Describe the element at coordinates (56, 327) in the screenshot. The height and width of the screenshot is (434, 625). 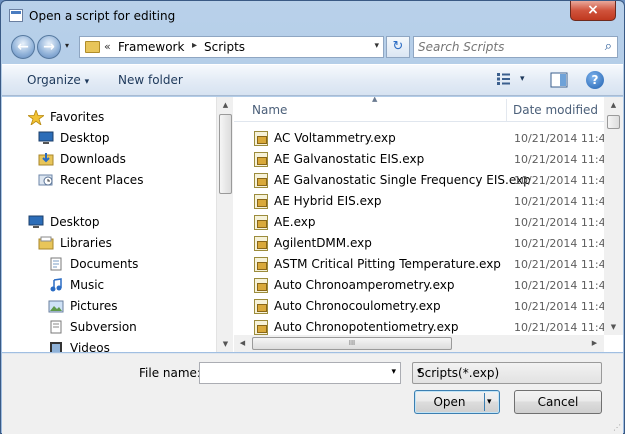
I see `subversion-icon` at that location.